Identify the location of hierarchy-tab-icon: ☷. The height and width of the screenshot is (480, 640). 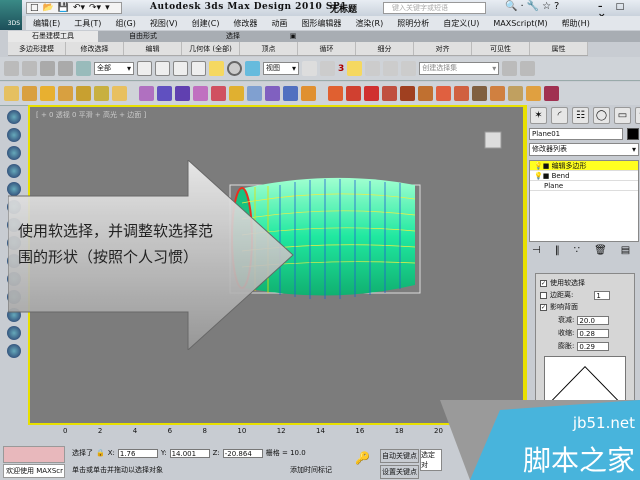
(580, 115).